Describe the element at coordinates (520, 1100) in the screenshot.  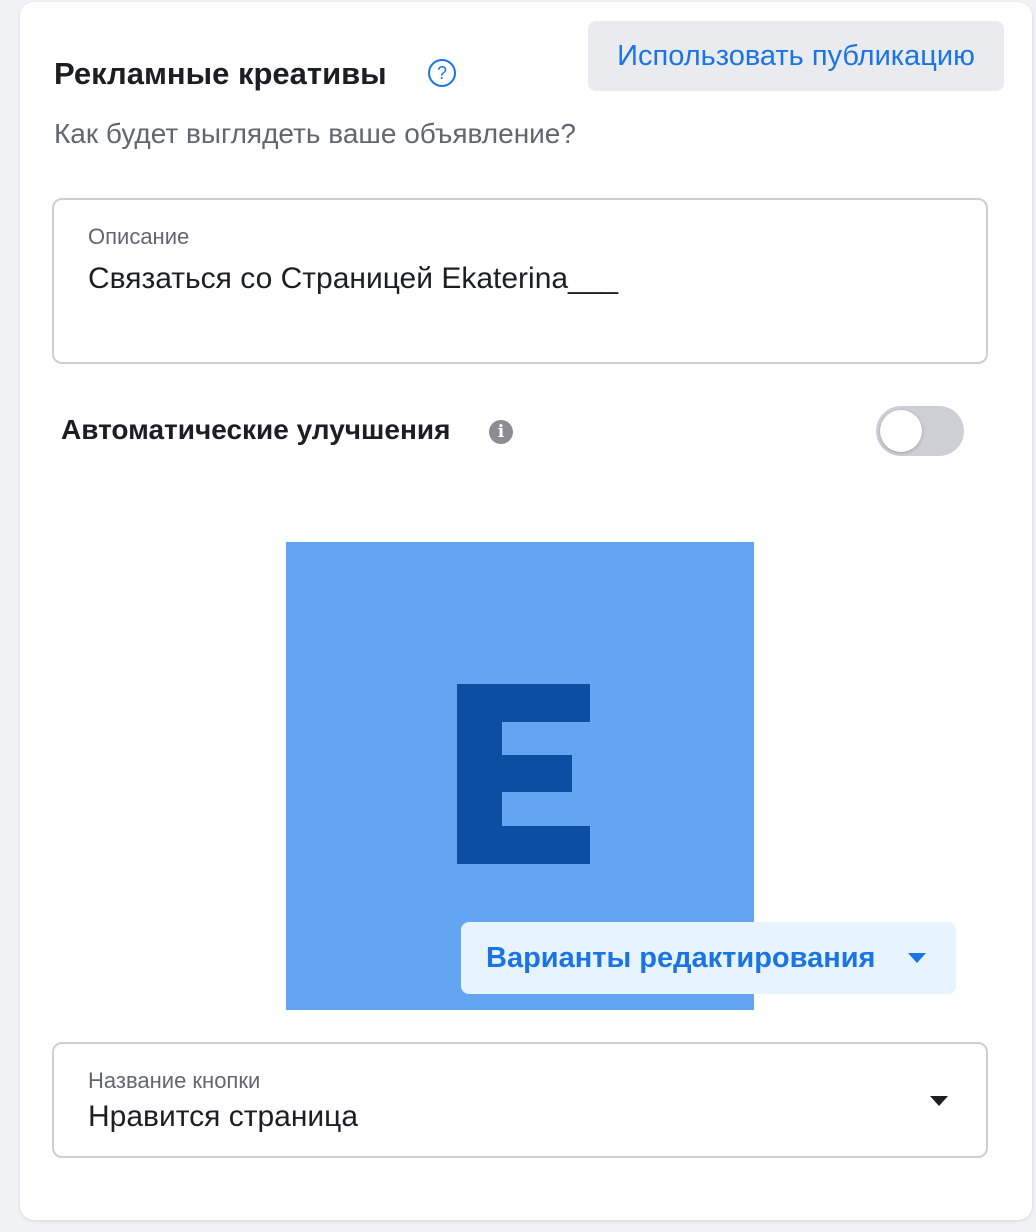
I see `button-name-select: Название кнопки Нравится страница` at that location.